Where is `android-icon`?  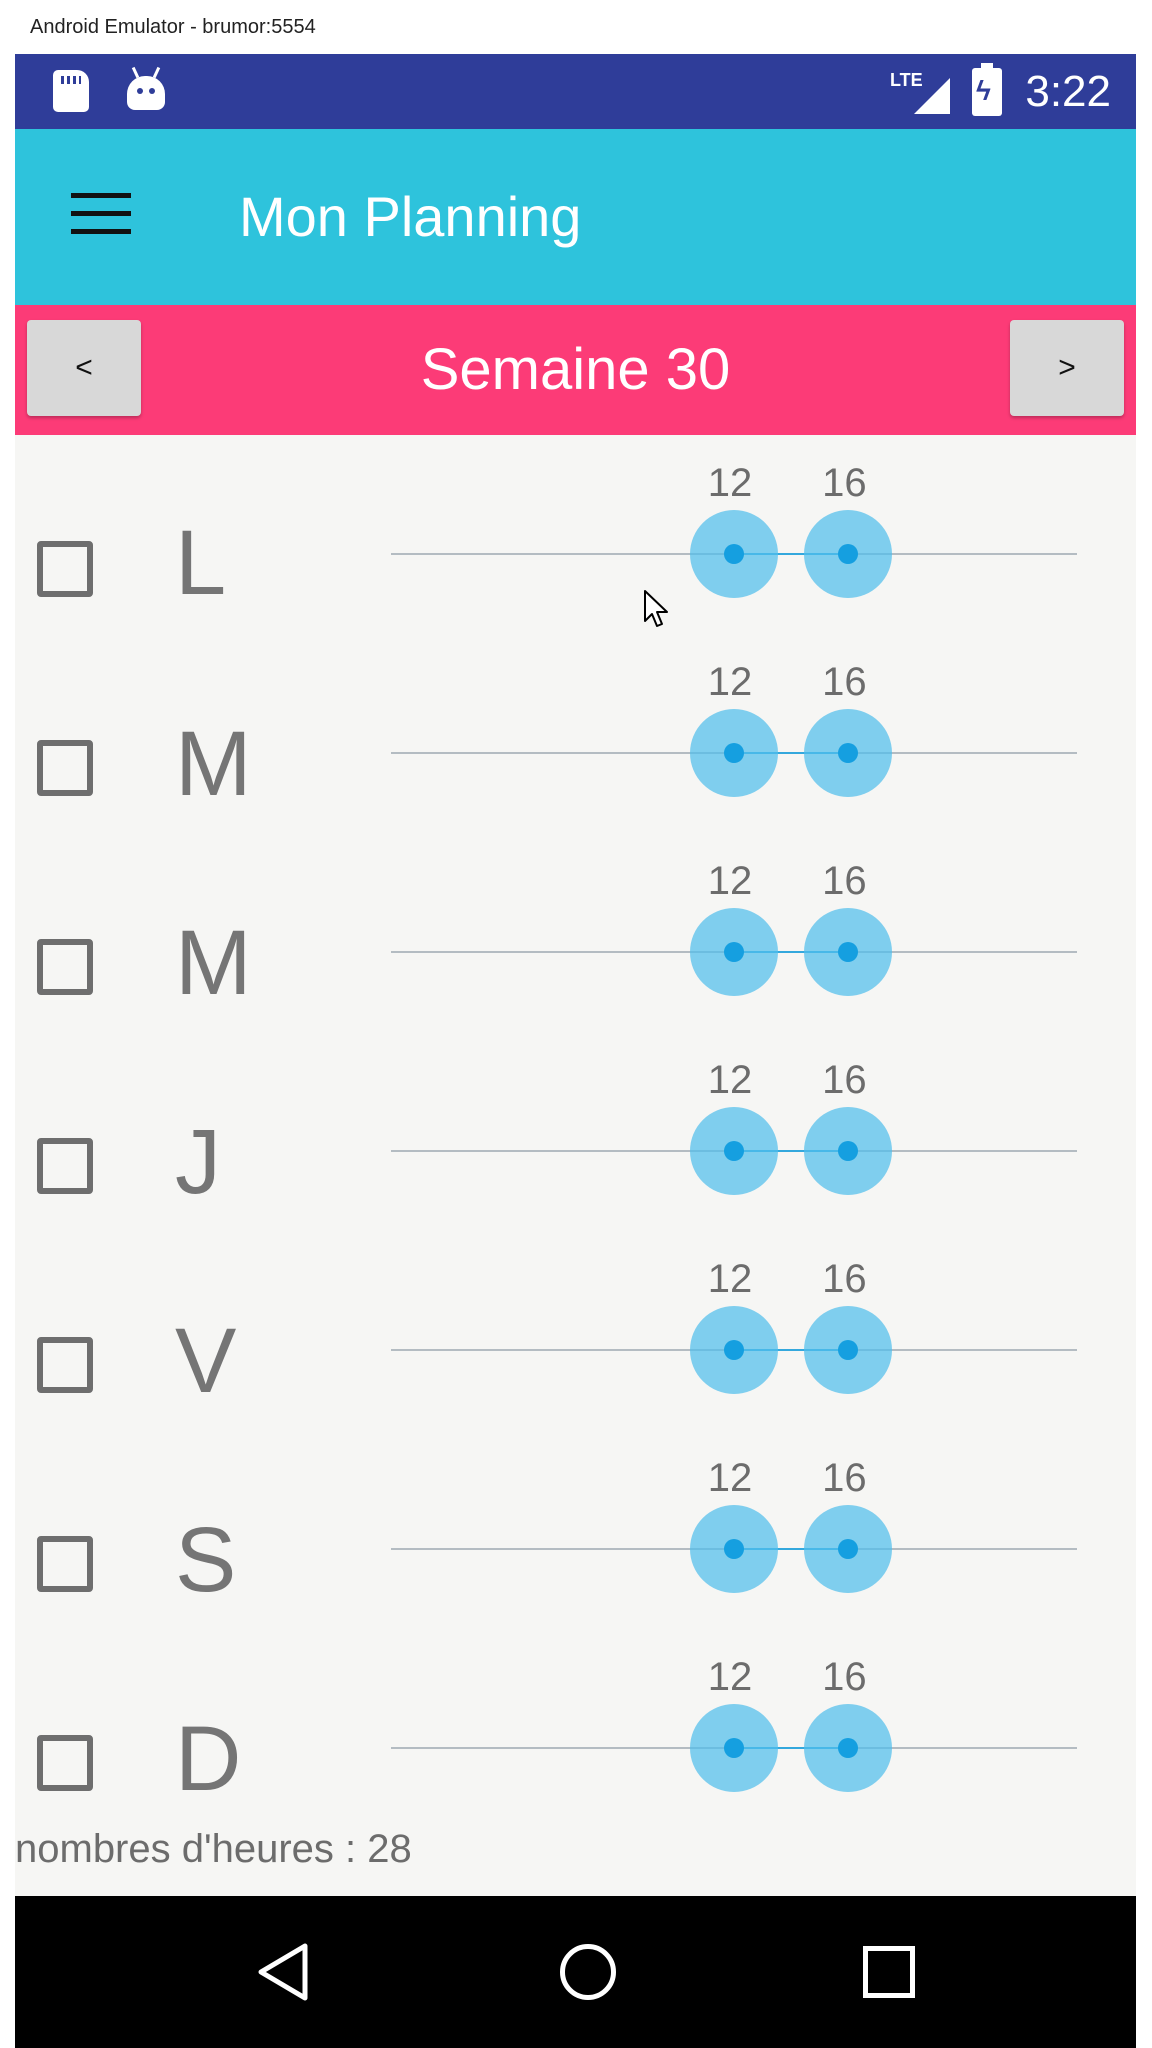
android-icon is located at coordinates (146, 93).